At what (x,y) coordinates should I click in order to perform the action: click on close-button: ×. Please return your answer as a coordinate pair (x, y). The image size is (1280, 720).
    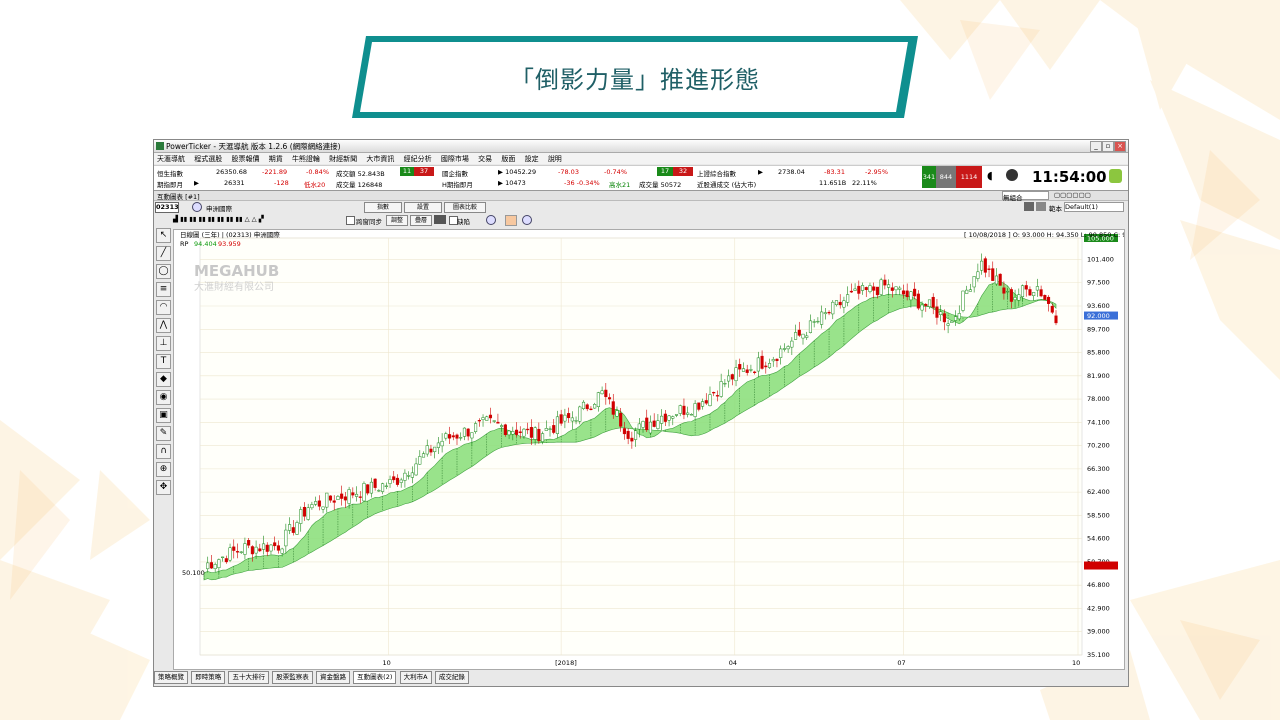
    Looking at the image, I should click on (1120, 146).